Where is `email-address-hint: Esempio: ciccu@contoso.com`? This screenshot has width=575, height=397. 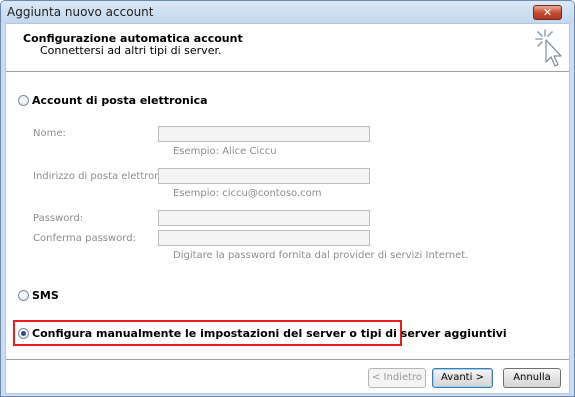
email-address-hint: Esempio: ciccu@contoso.com is located at coordinates (247, 193).